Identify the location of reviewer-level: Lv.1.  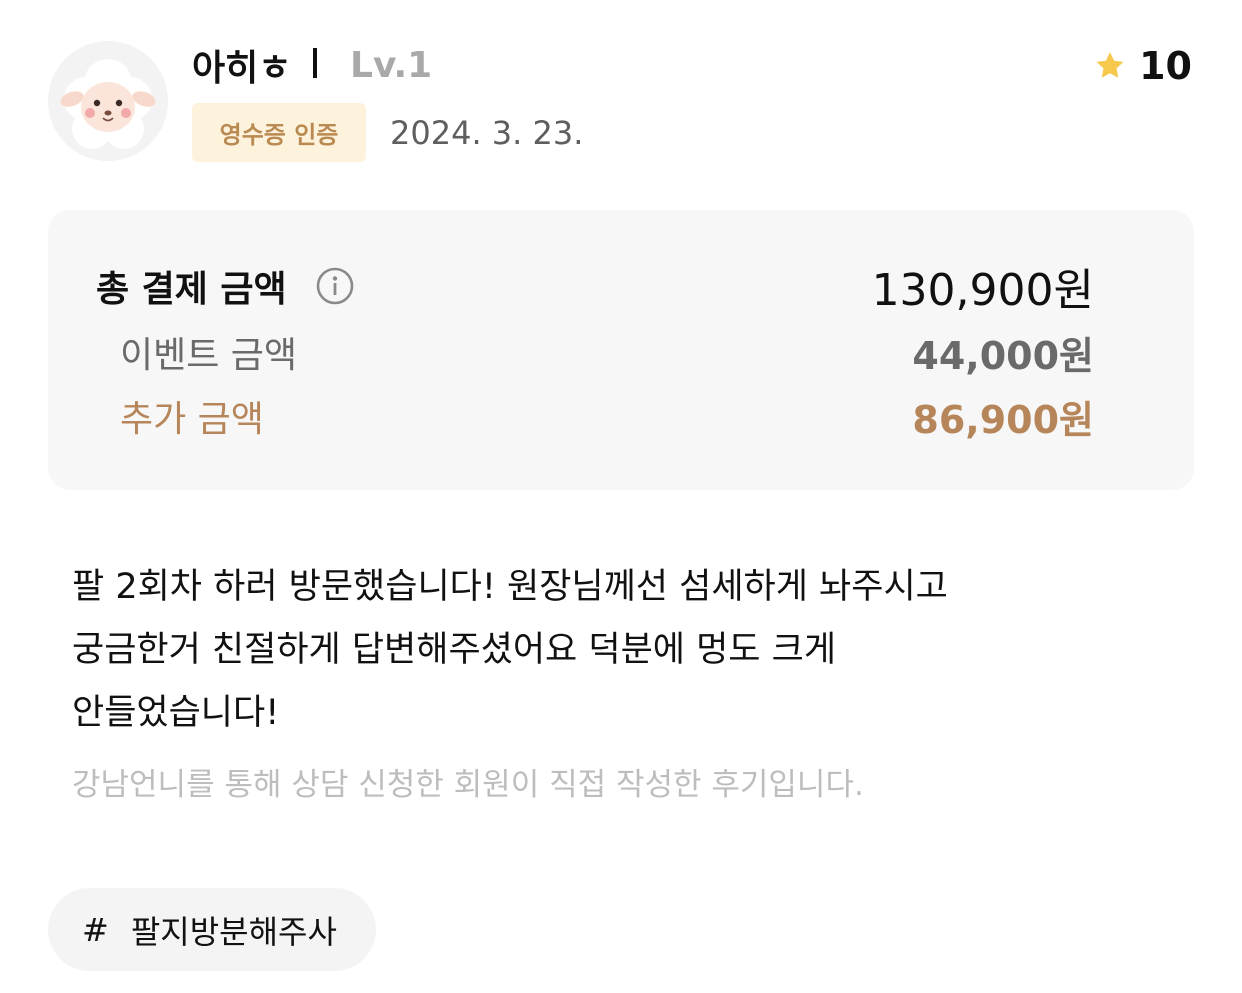
(391, 65).